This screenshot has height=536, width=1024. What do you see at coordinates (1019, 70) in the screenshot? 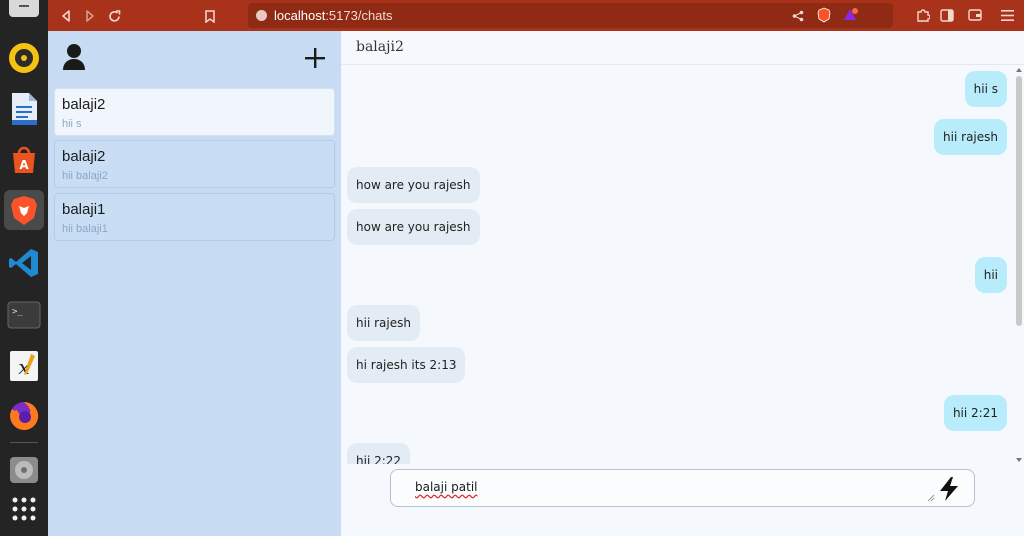
I see `scroll-up-icon` at bounding box center [1019, 70].